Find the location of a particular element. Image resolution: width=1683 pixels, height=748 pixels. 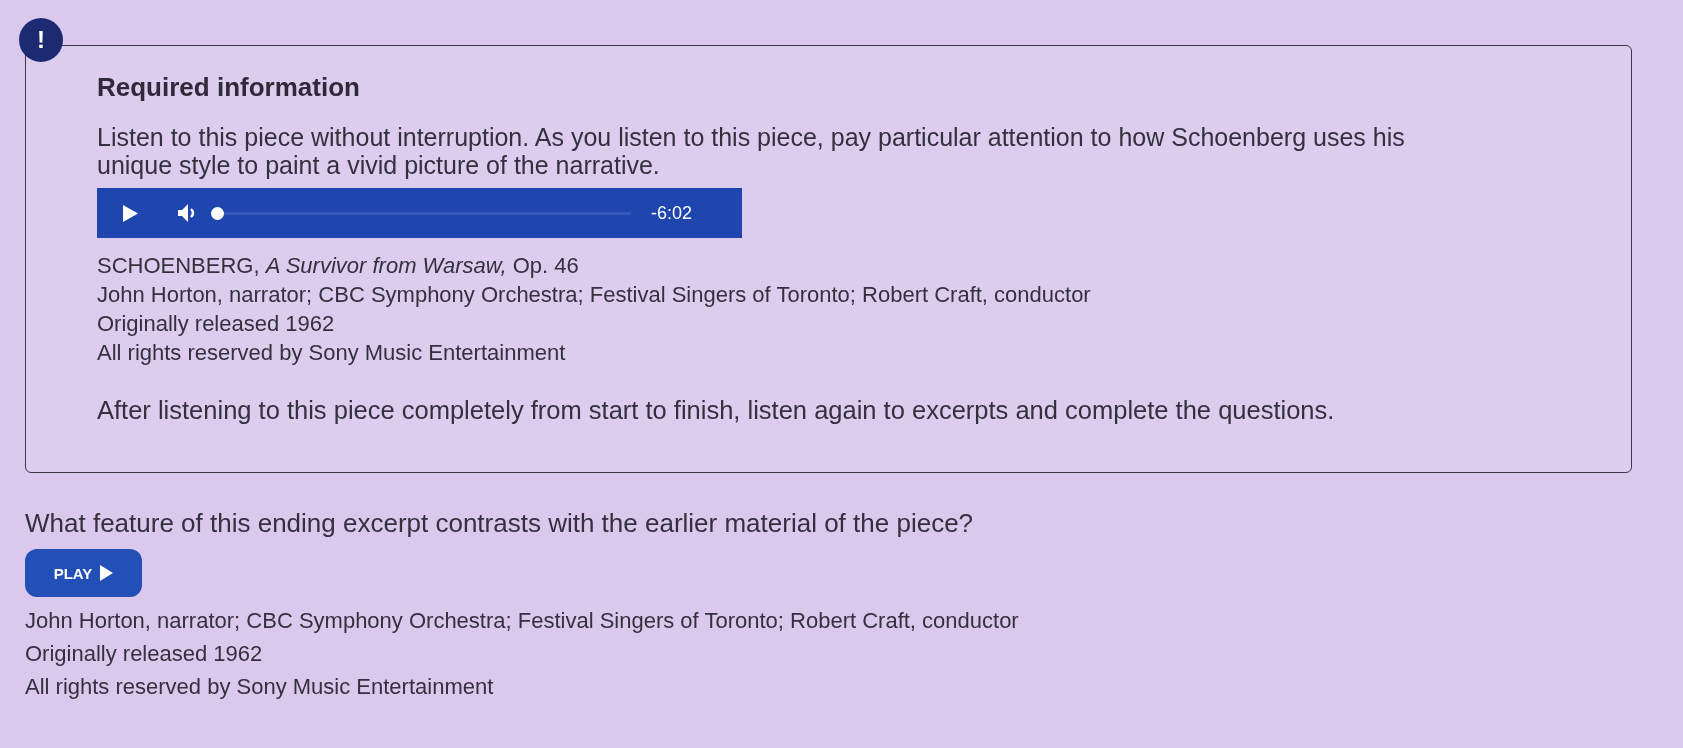

credit-line: SCHOENBERG, A Survivor from Warsaw, Op. 46 is located at coordinates (338, 266).